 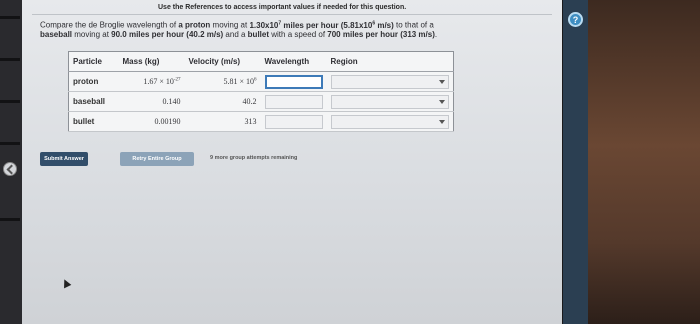 What do you see at coordinates (222, 101) in the screenshot?
I see `velocity-cell: 40.2` at bounding box center [222, 101].